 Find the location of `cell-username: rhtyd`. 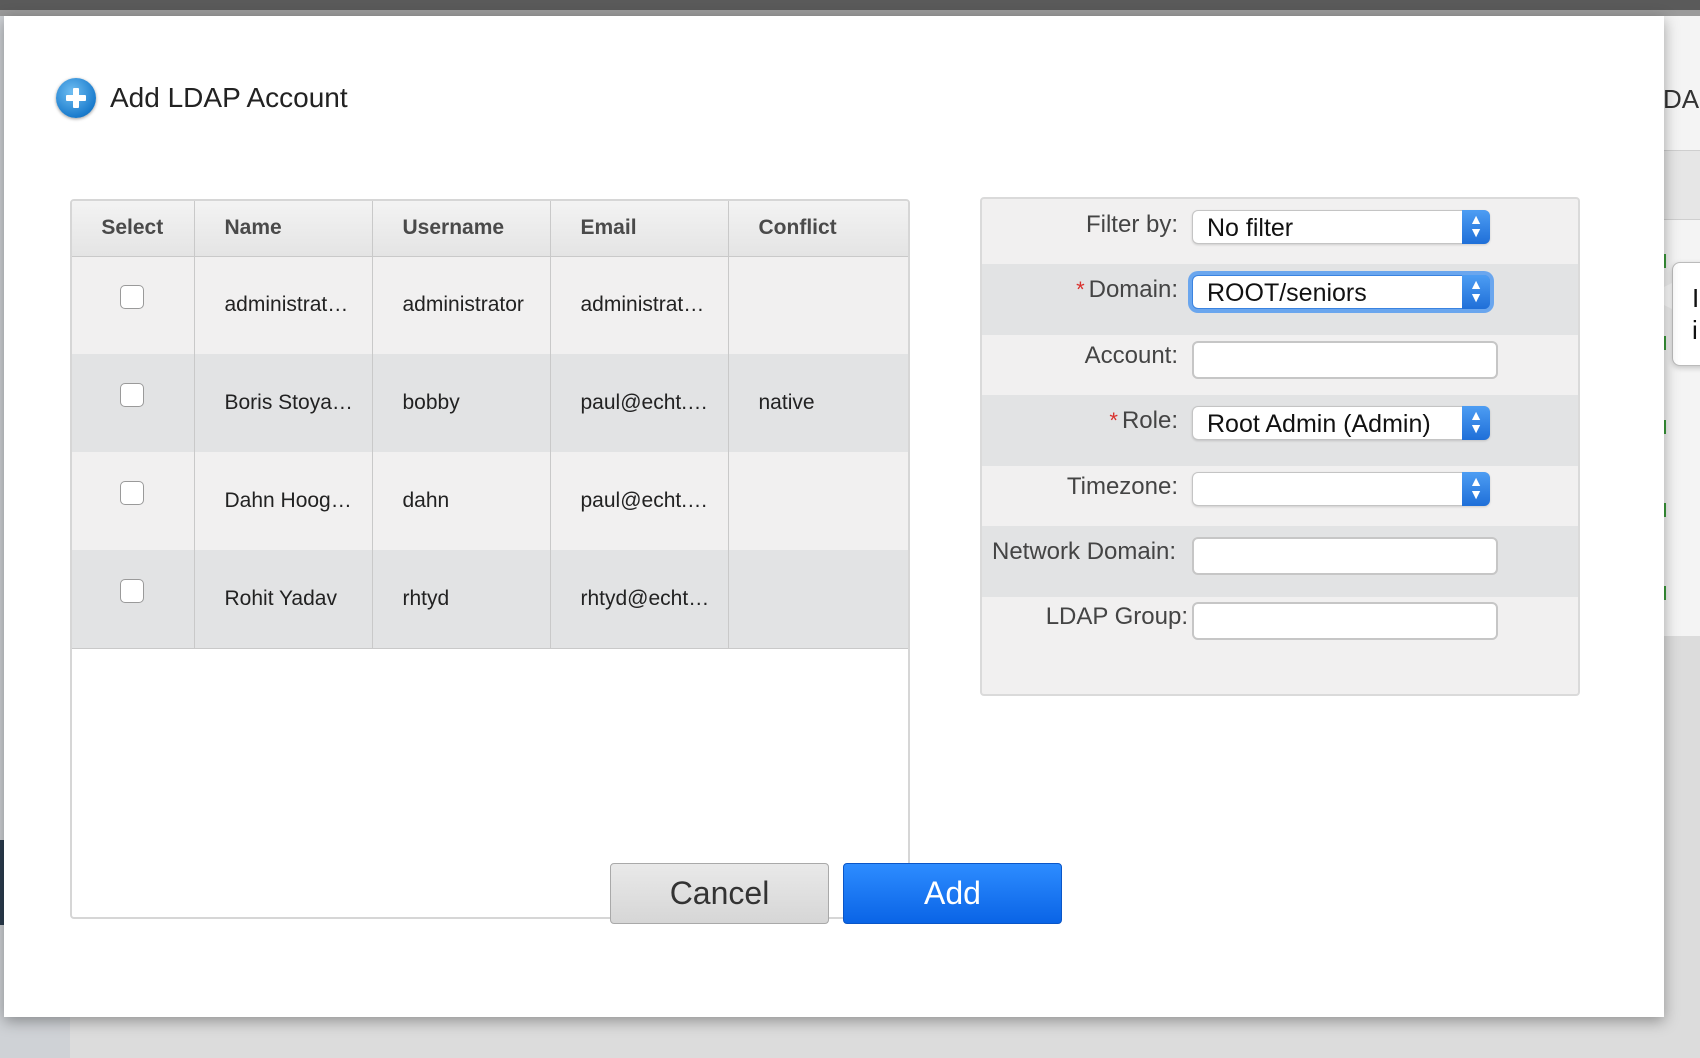

cell-username: rhtyd is located at coordinates (461, 599).